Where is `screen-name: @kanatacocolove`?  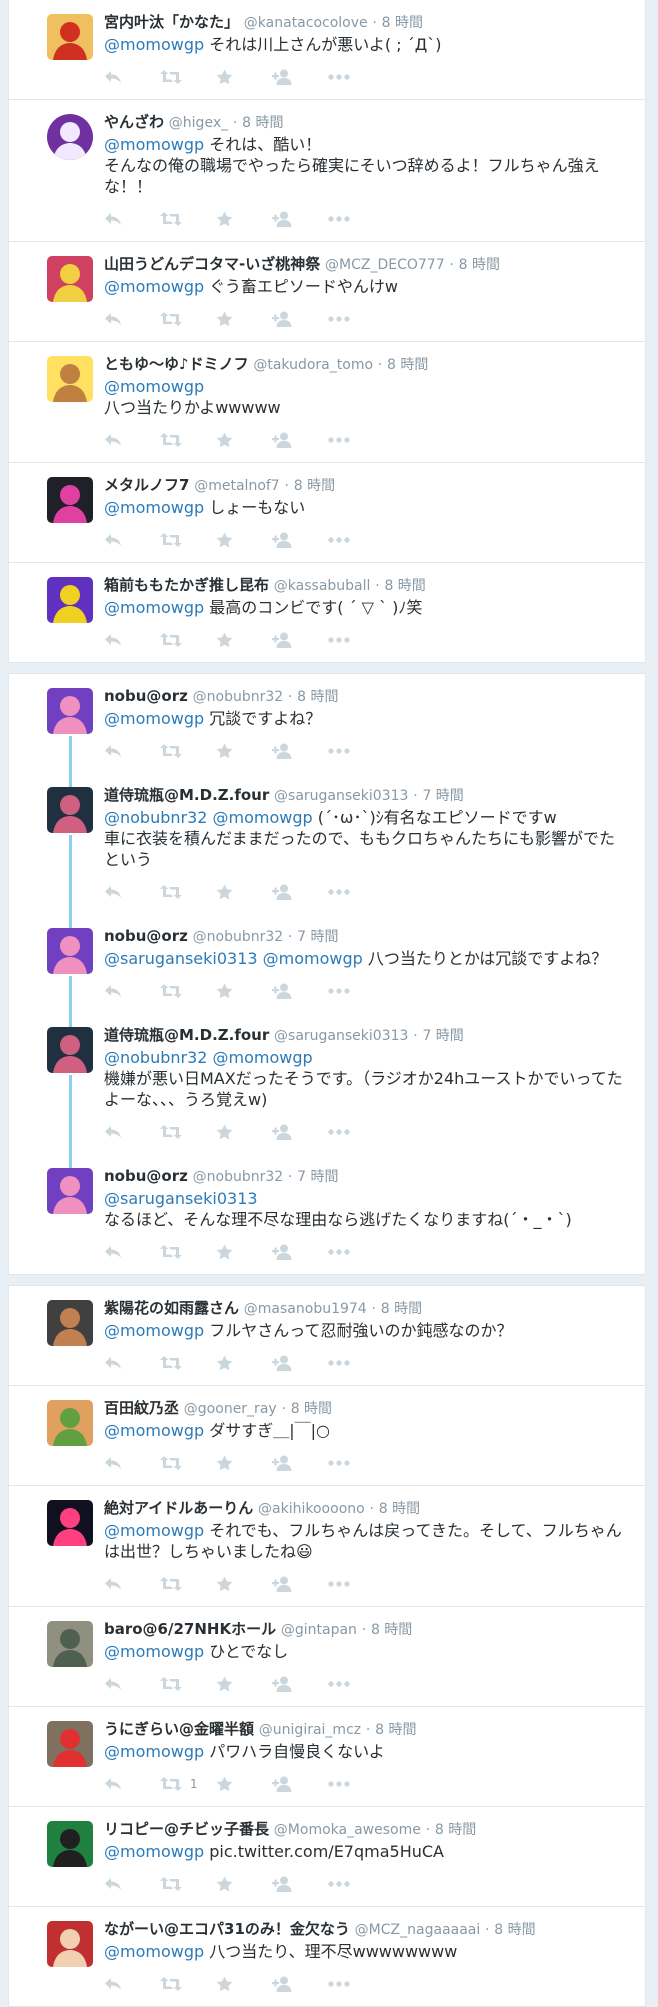 screen-name: @kanatacocolove is located at coordinates (306, 23).